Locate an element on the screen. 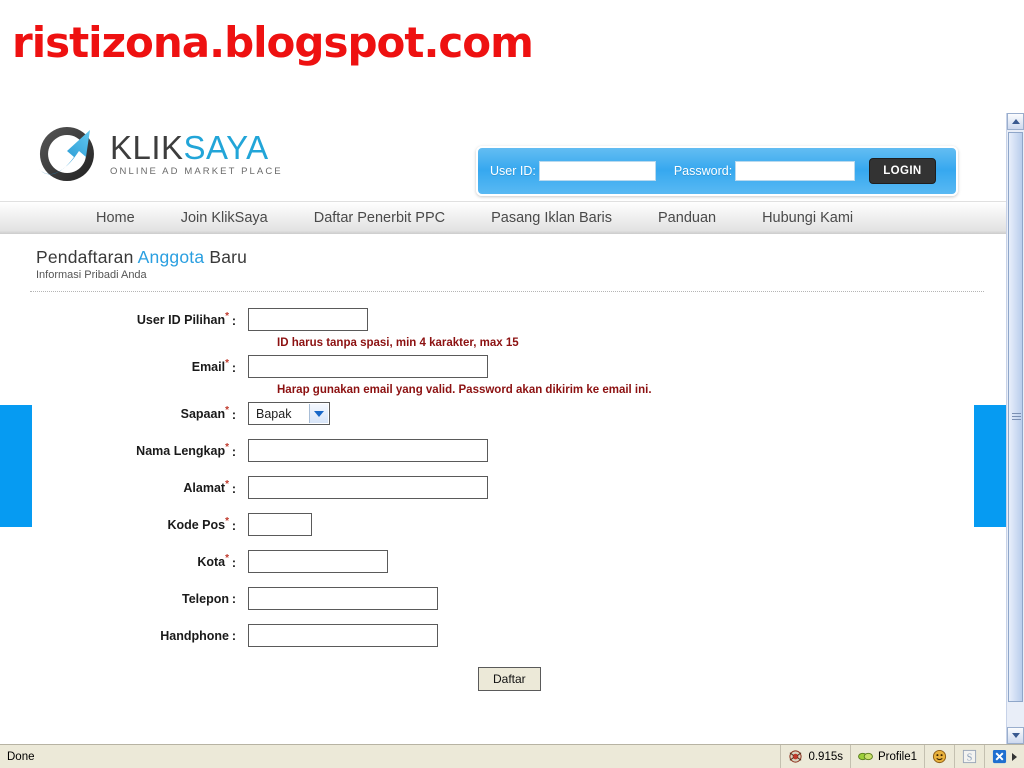 The width and height of the screenshot is (1024, 768). label-kota: Kota*: is located at coordinates (124, 561).